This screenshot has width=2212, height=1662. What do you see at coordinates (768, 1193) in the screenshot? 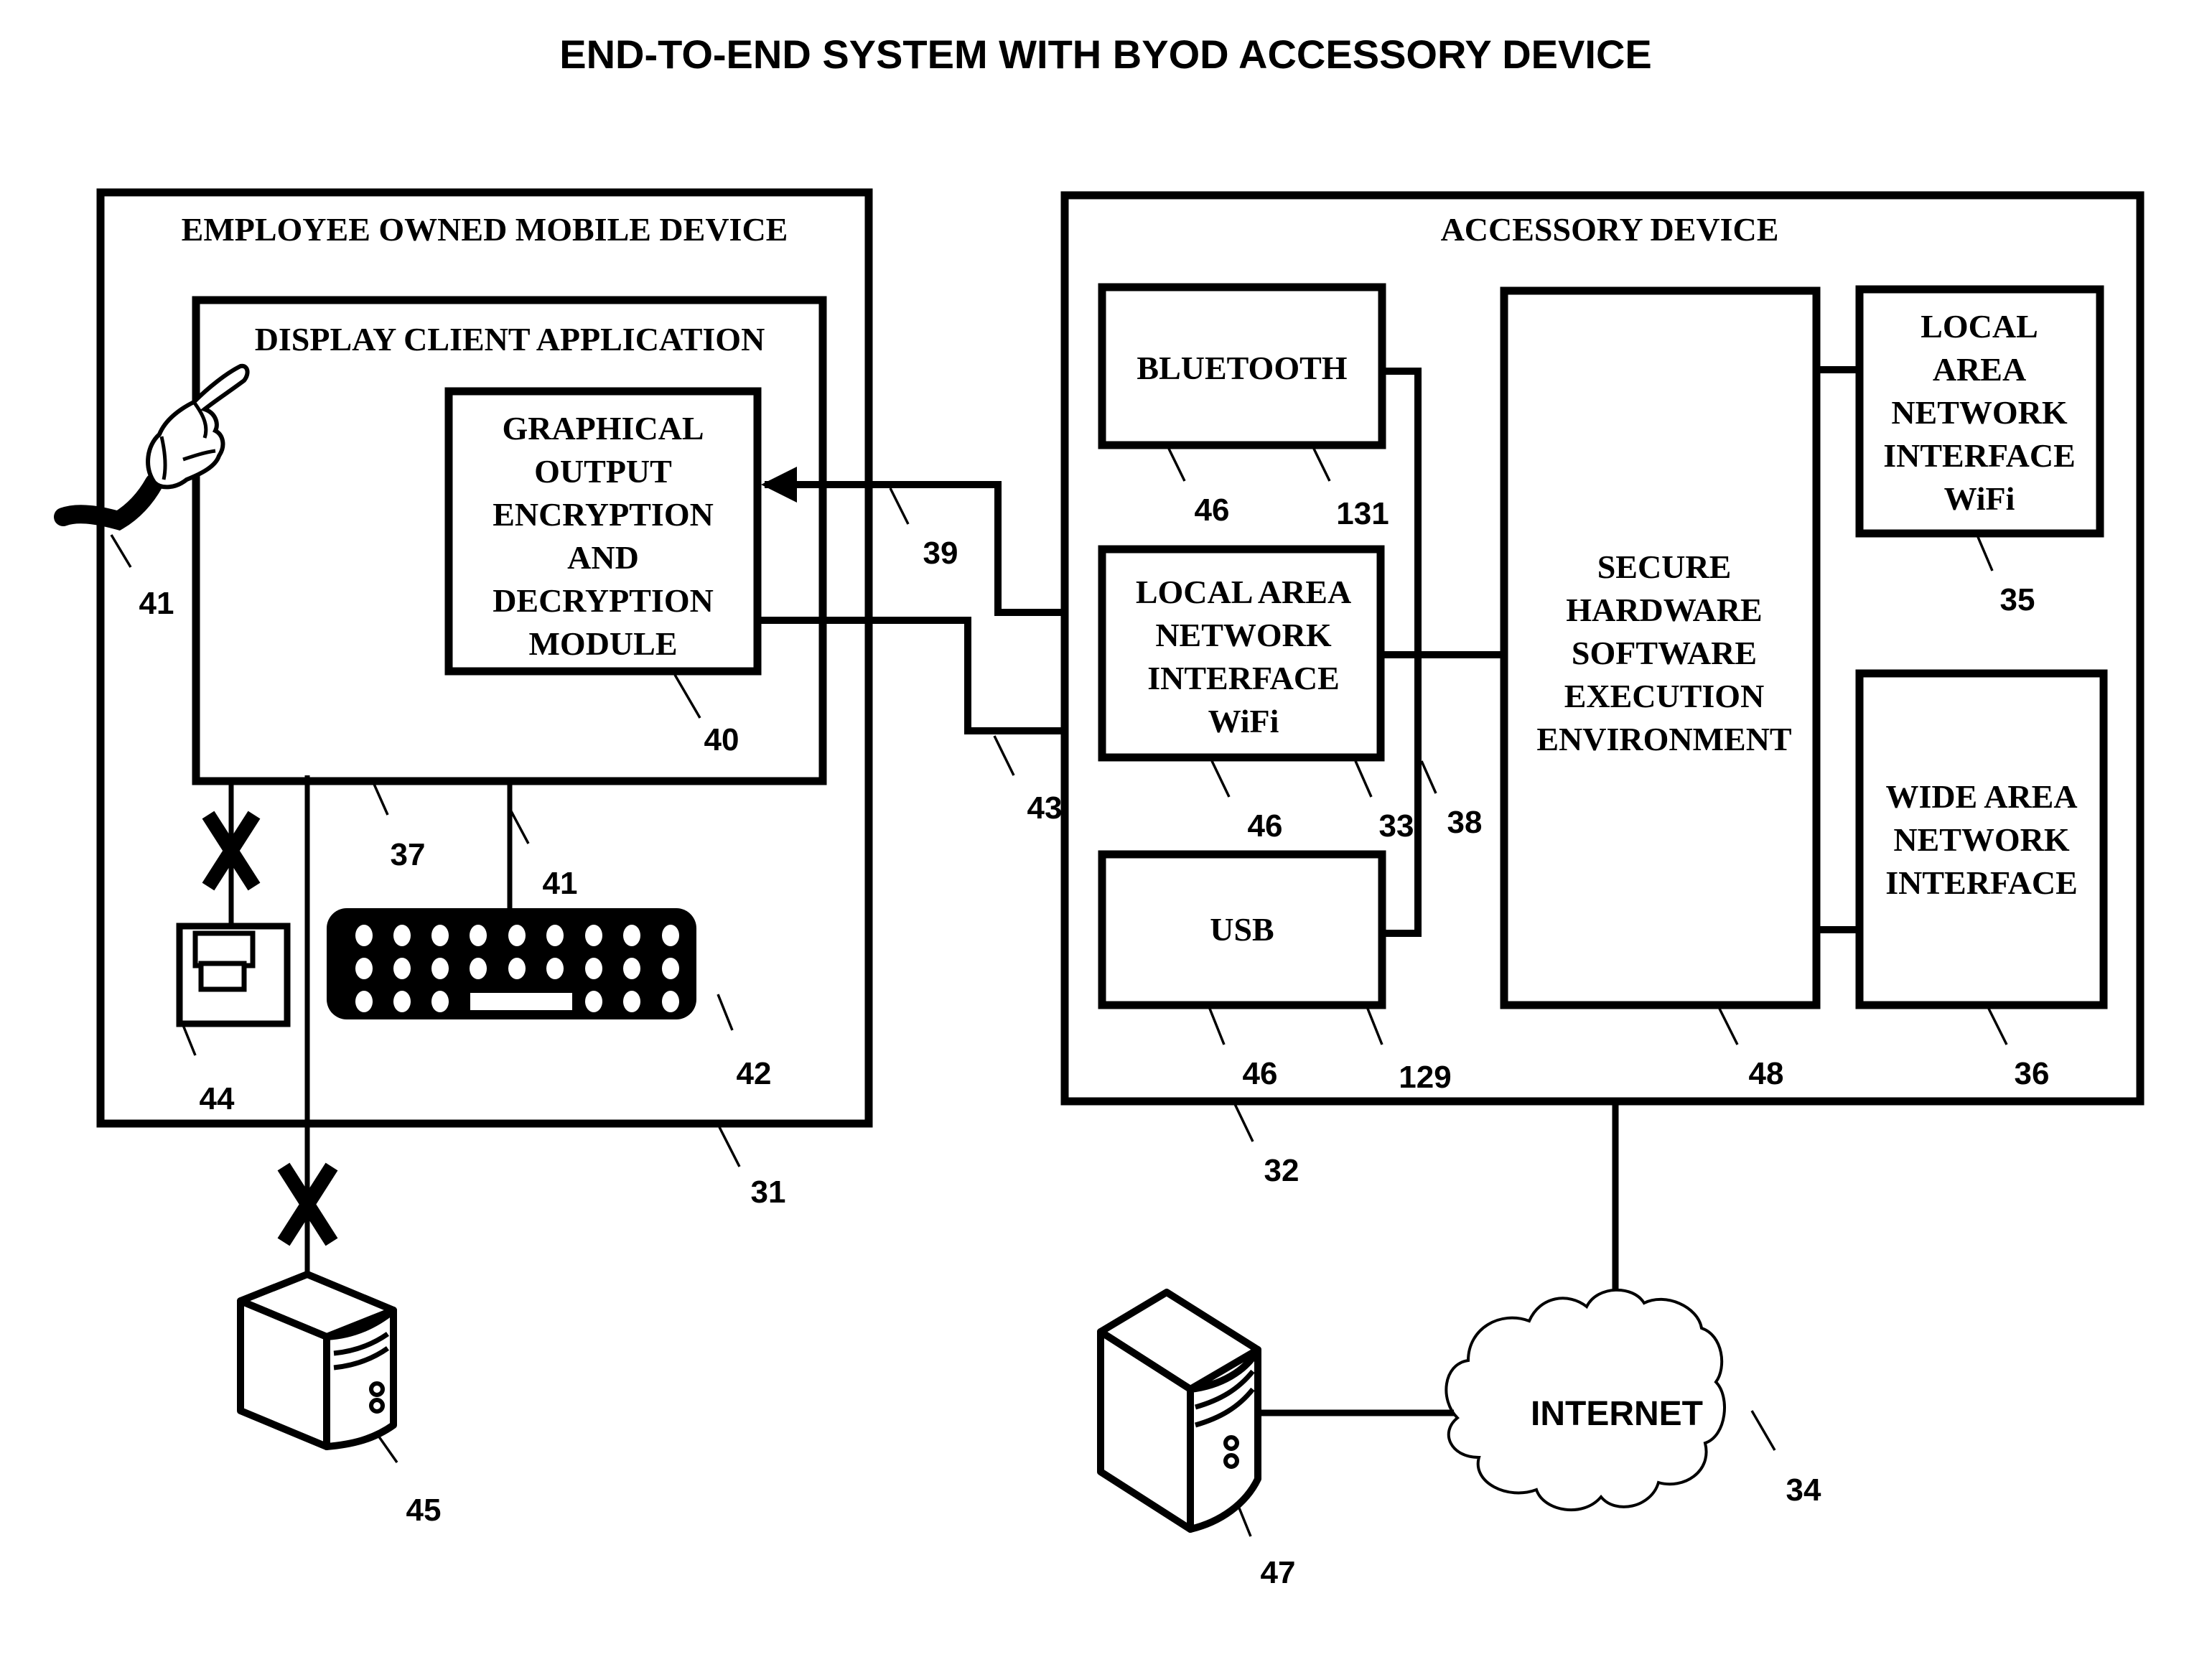
I see `ref-31: 31` at bounding box center [768, 1193].